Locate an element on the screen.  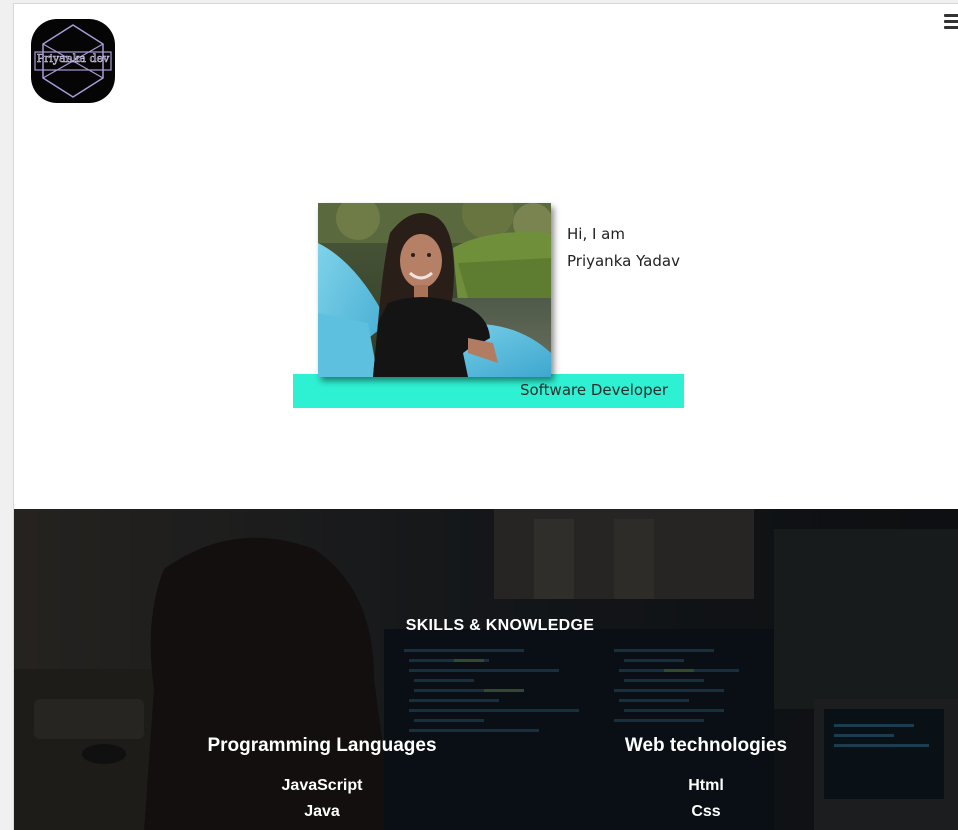
skill-column-heading: Web technologies is located at coordinates (706, 745).